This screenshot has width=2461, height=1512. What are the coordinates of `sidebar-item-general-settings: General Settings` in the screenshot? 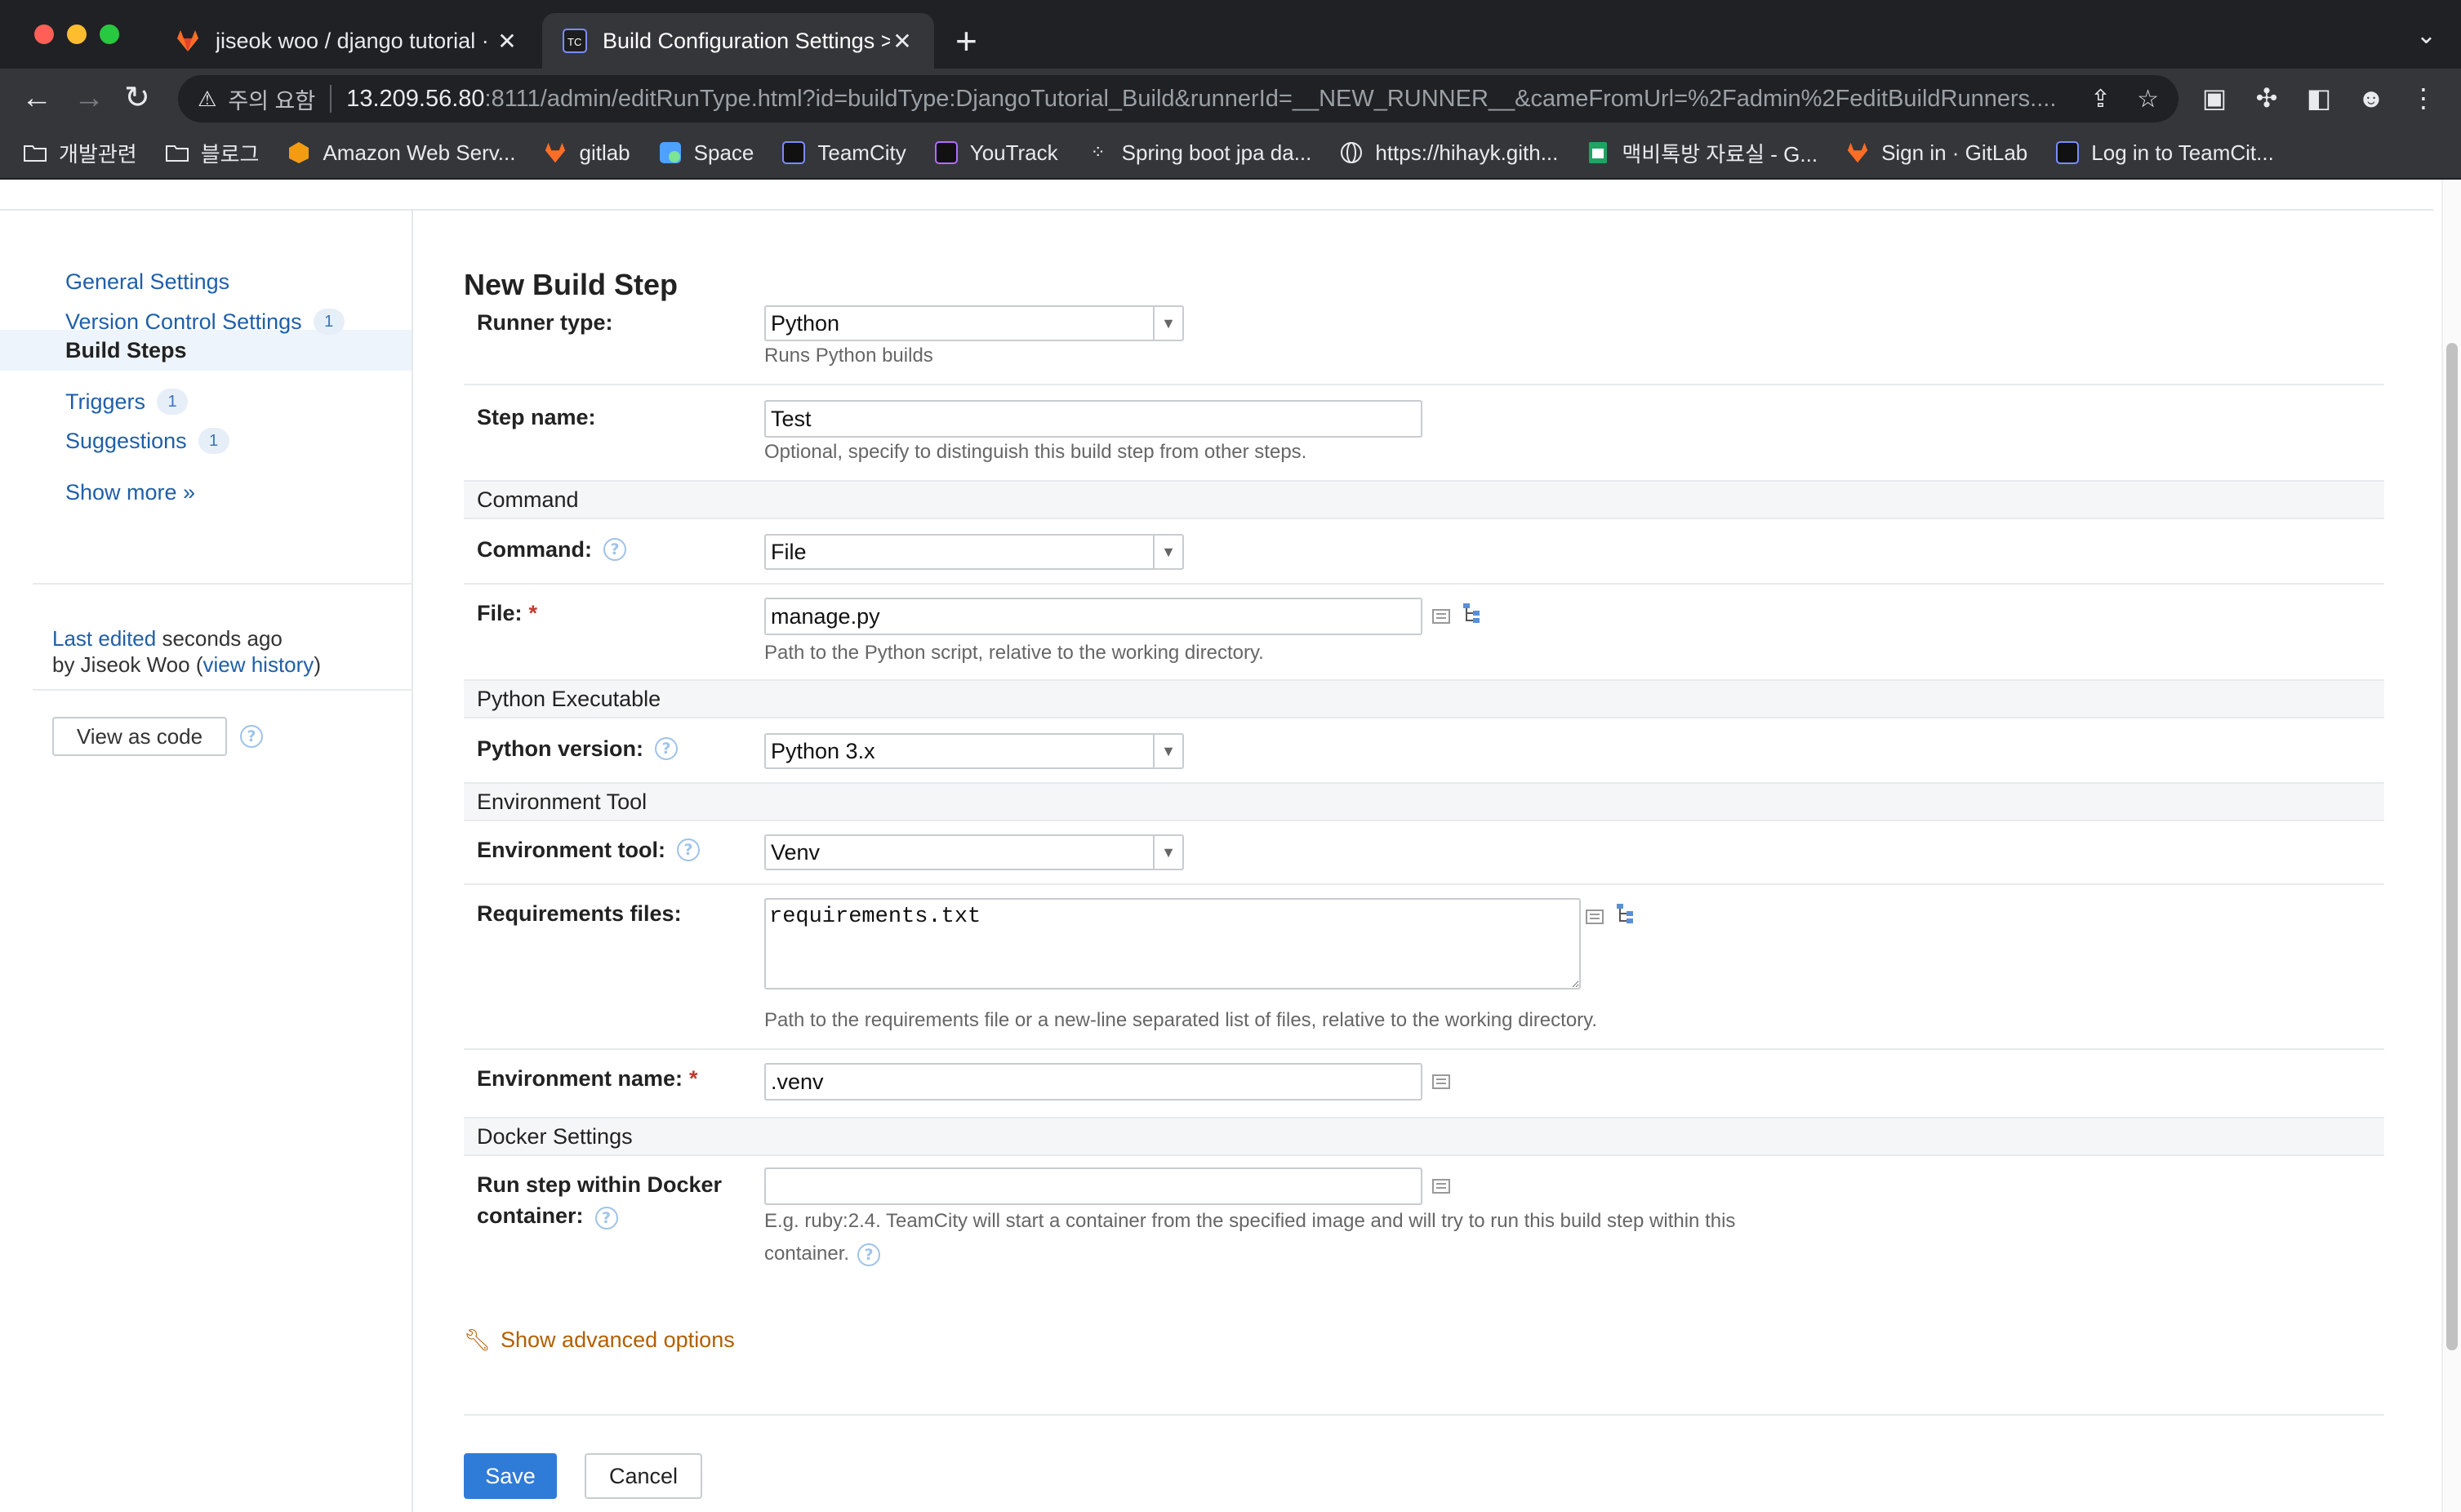 It's located at (147, 282).